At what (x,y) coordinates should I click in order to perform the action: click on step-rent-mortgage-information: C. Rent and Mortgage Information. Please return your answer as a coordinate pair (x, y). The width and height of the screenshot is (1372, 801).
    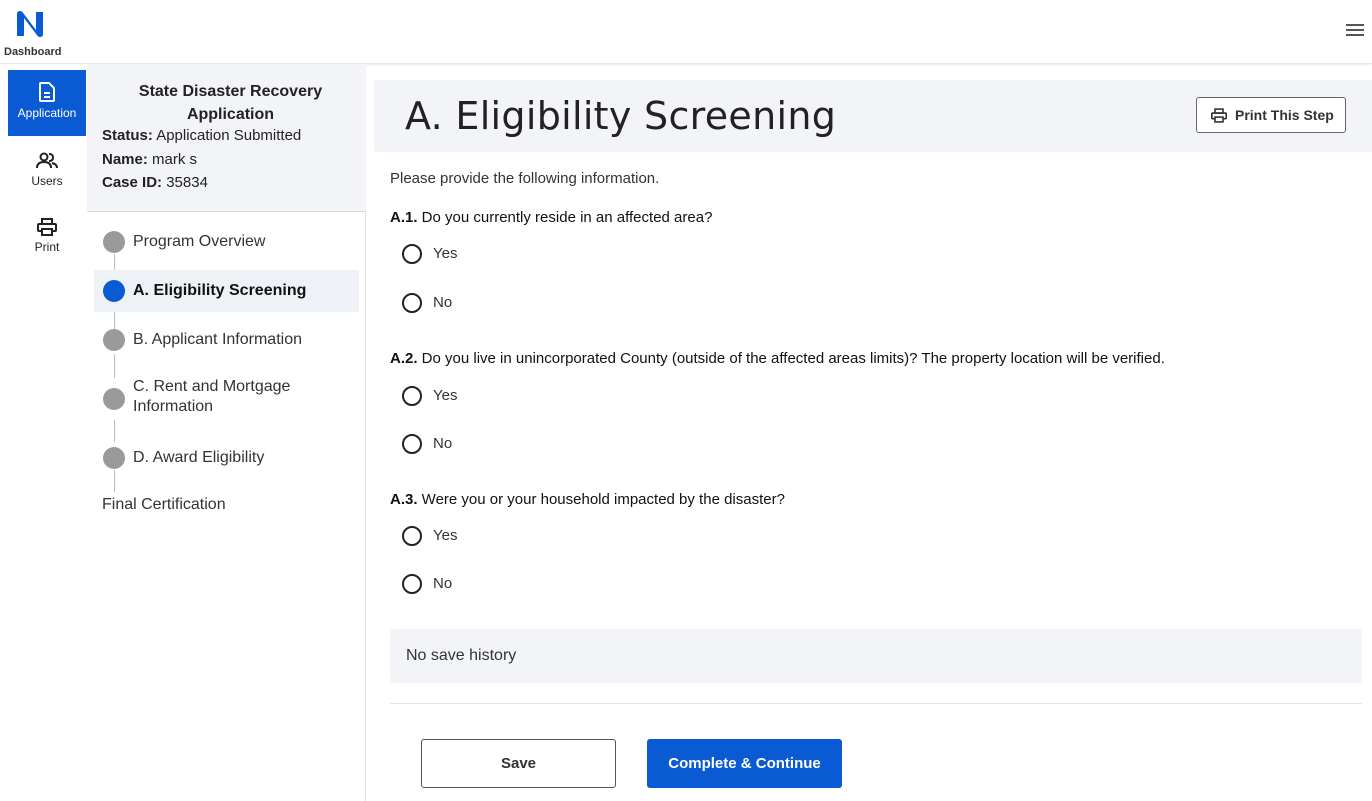
    Looking at the image, I should click on (226, 401).